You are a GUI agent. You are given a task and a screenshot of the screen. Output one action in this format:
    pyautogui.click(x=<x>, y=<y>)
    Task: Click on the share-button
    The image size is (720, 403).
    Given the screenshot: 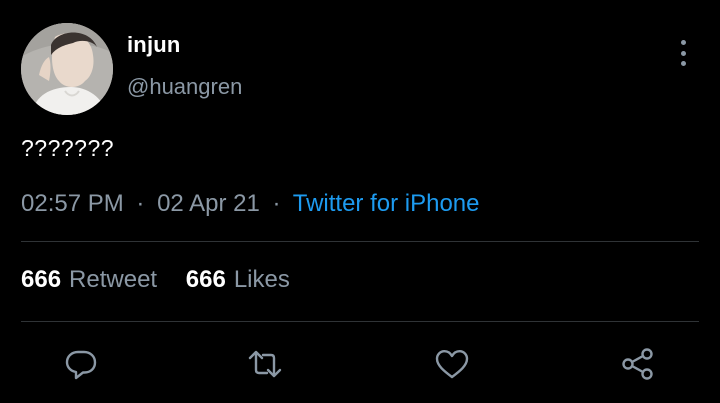 What is the action you would take?
    pyautogui.click(x=638, y=364)
    